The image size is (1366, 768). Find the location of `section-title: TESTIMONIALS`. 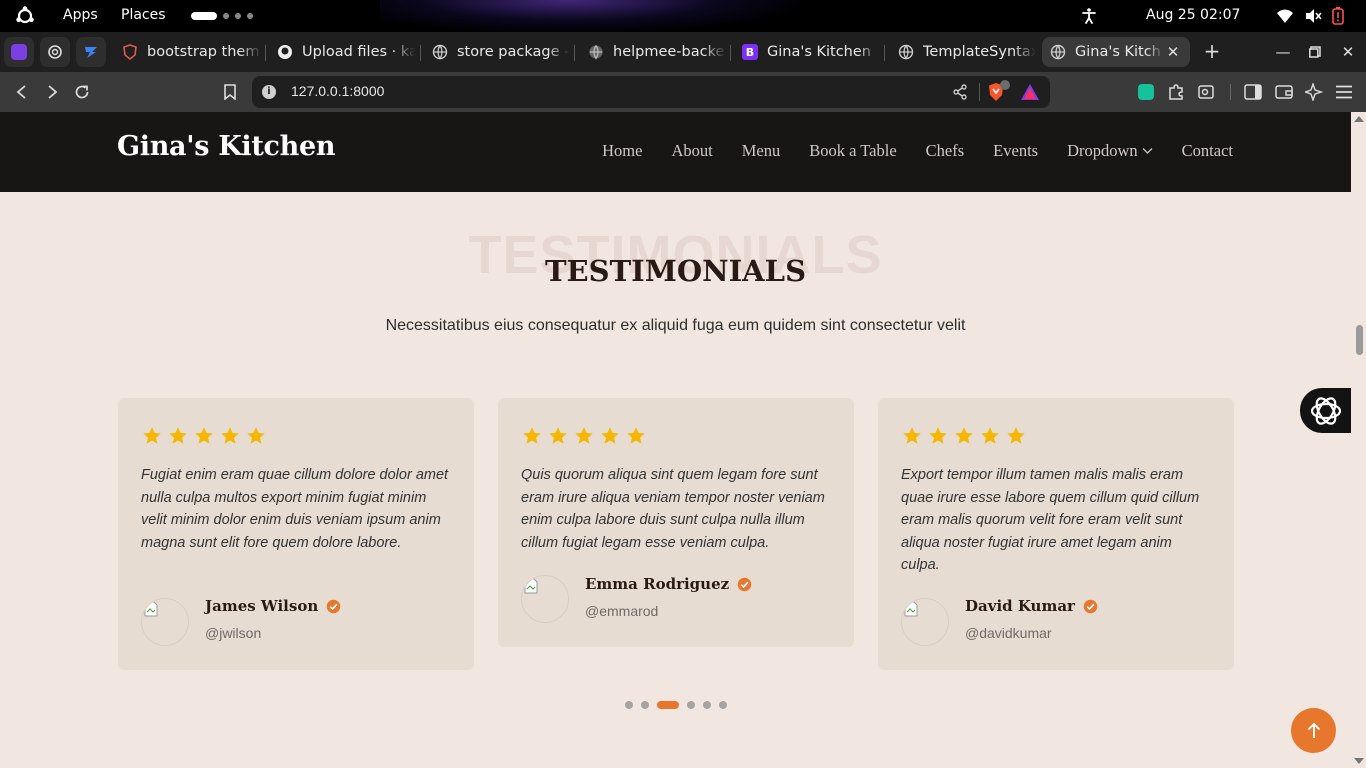

section-title: TESTIMONIALS is located at coordinates (675, 271).